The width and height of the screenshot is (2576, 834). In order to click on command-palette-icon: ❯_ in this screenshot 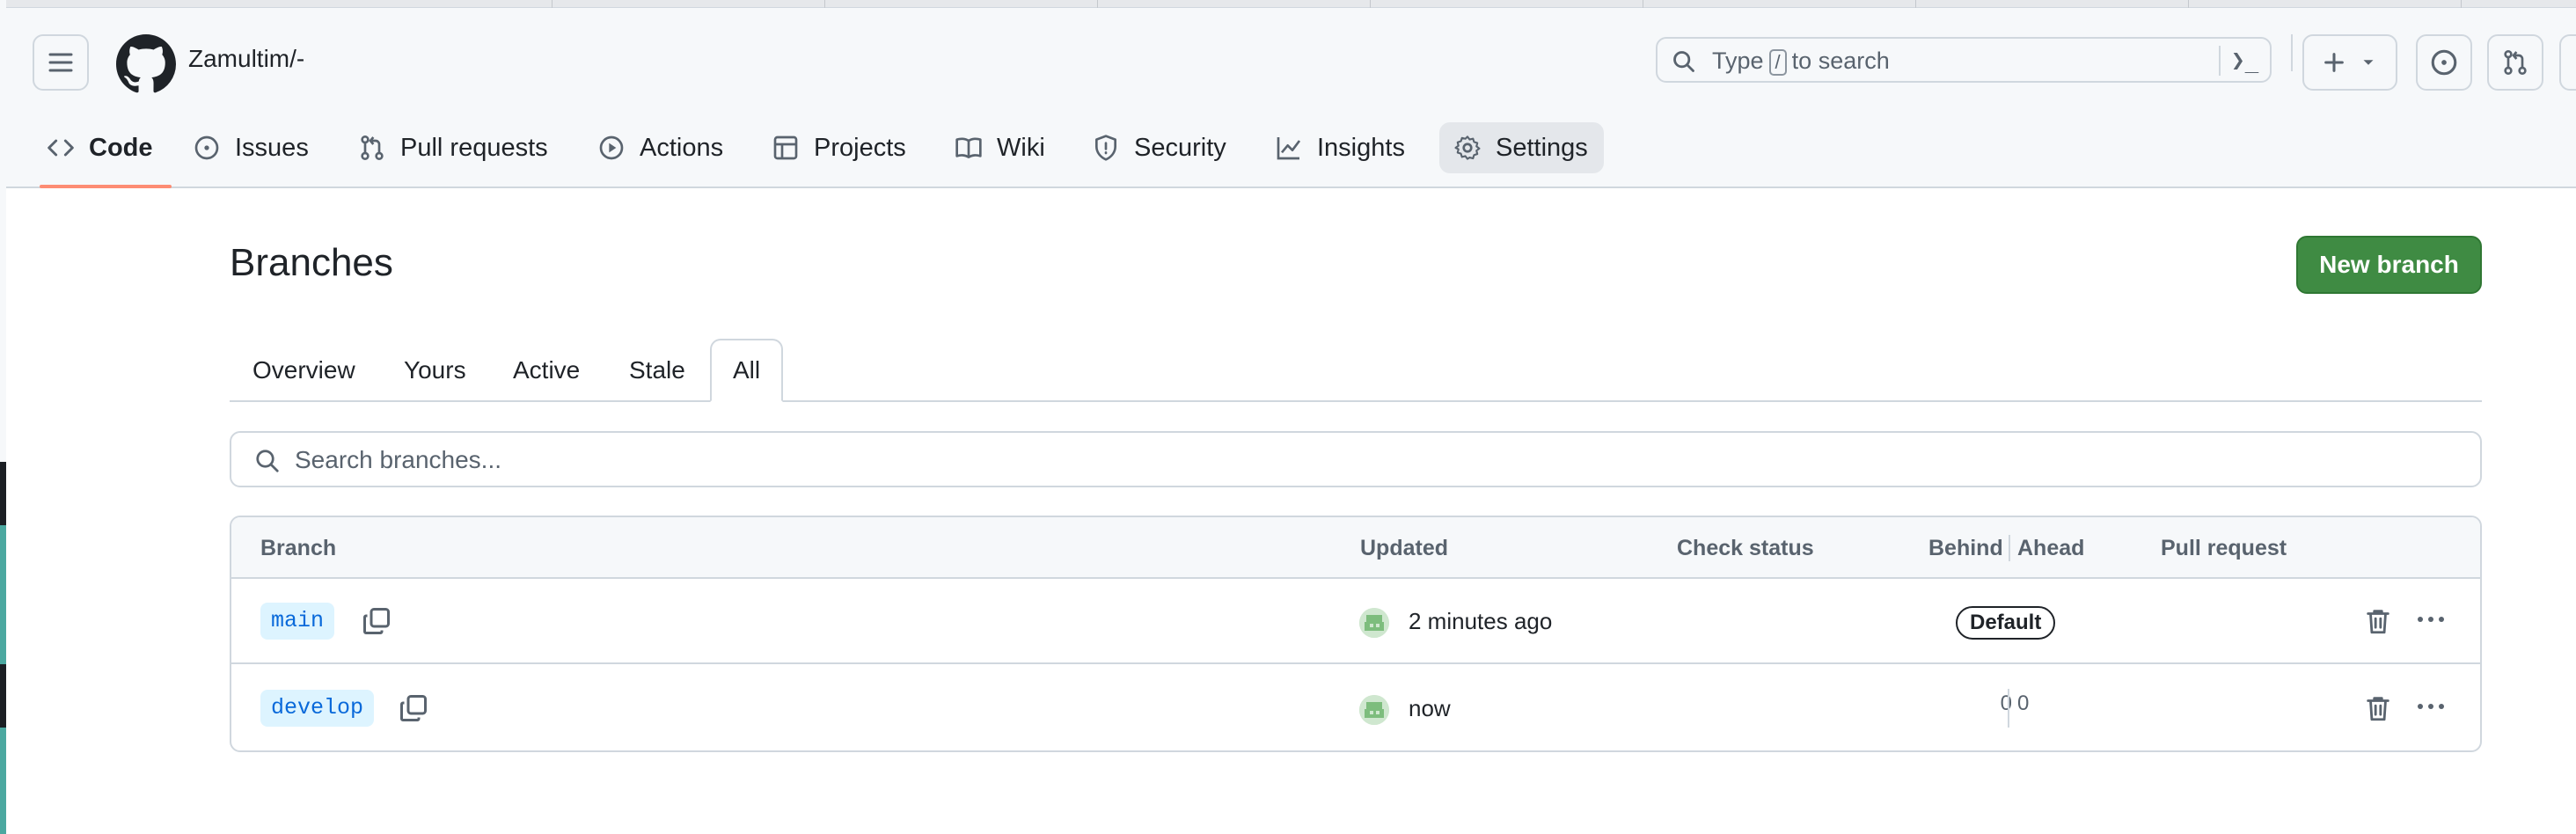, I will do `click(2244, 61)`.